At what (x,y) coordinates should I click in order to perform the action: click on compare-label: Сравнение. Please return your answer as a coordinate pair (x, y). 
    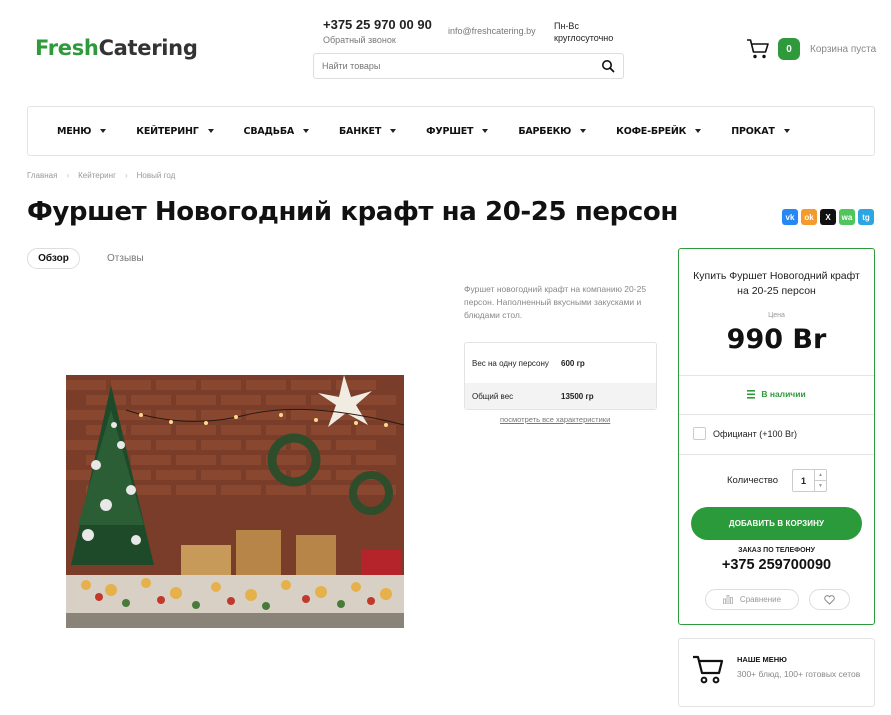
    Looking at the image, I should click on (760, 599).